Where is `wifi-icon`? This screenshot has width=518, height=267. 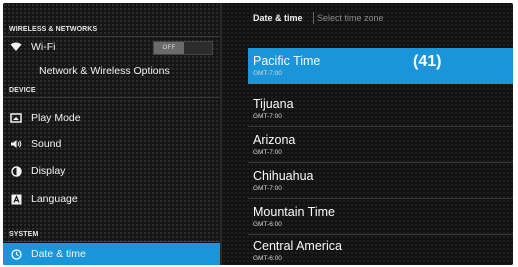
wifi-icon is located at coordinates (16, 47).